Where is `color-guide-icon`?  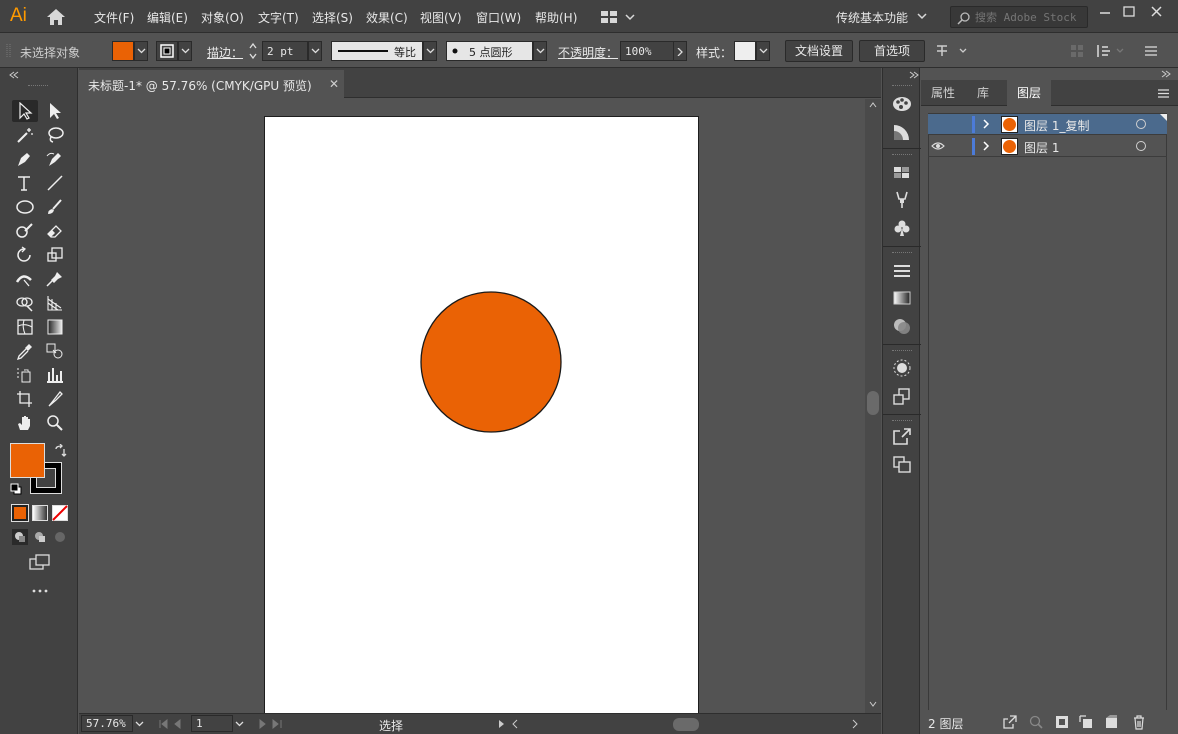
color-guide-icon is located at coordinates (902, 132).